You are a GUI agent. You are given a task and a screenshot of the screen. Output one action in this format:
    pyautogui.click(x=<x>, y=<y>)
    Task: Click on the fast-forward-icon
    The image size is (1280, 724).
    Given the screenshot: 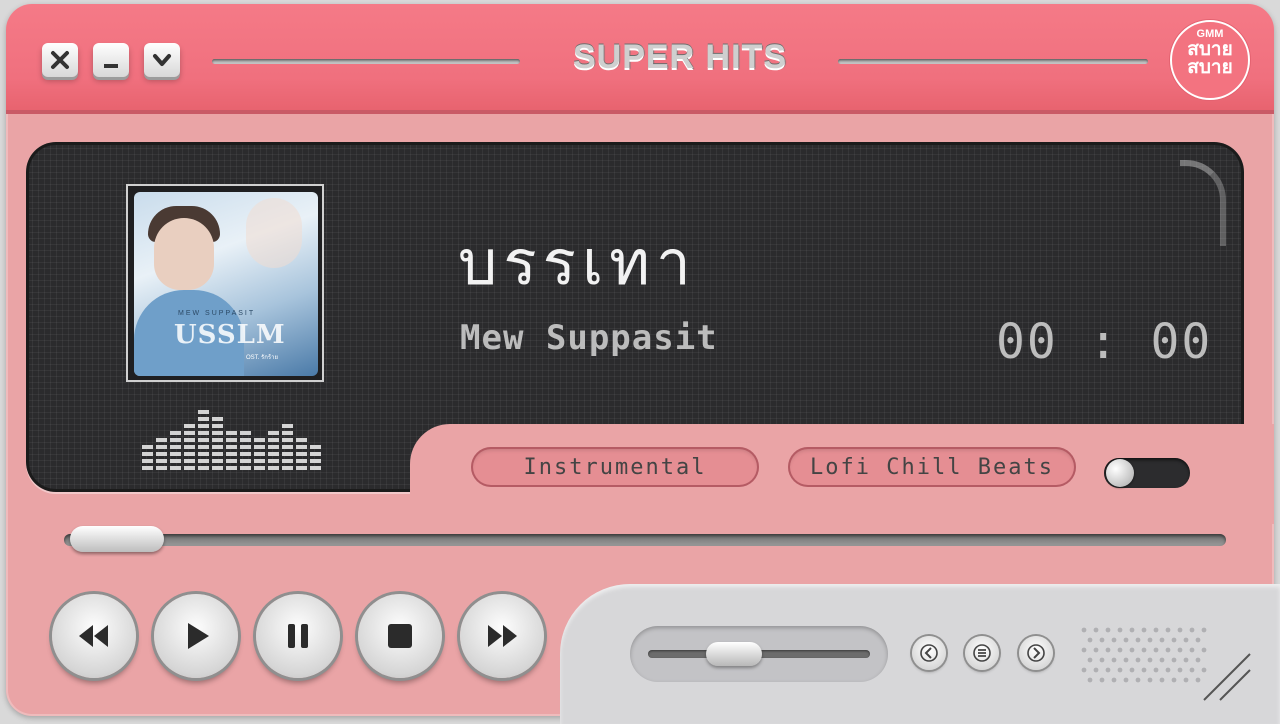 What is the action you would take?
    pyautogui.click(x=502, y=636)
    